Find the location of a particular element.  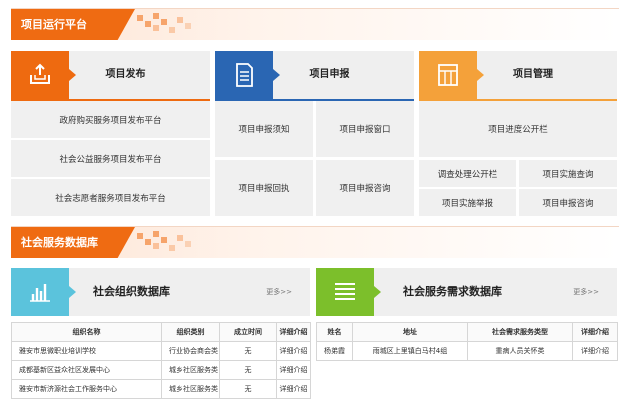

address: 雨城区上里镇白马村4组 is located at coordinates (410, 351).